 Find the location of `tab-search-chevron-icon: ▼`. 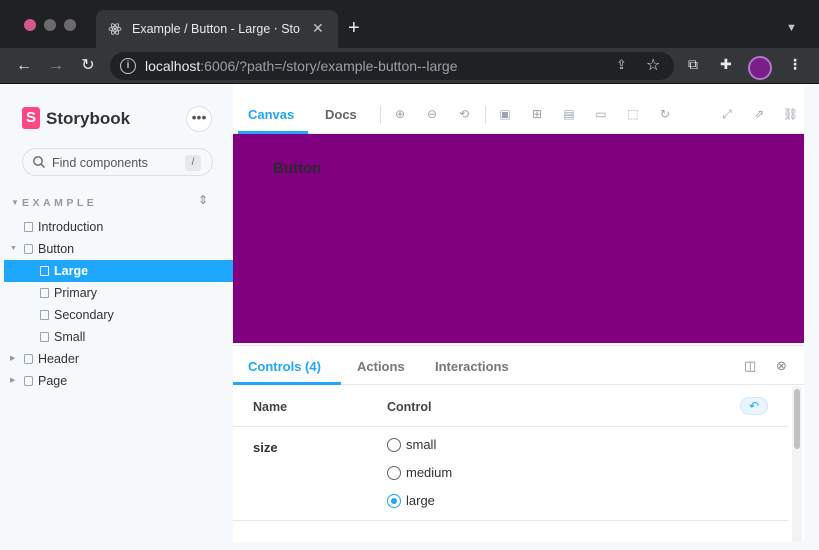

tab-search-chevron-icon: ▼ is located at coordinates (791, 28).